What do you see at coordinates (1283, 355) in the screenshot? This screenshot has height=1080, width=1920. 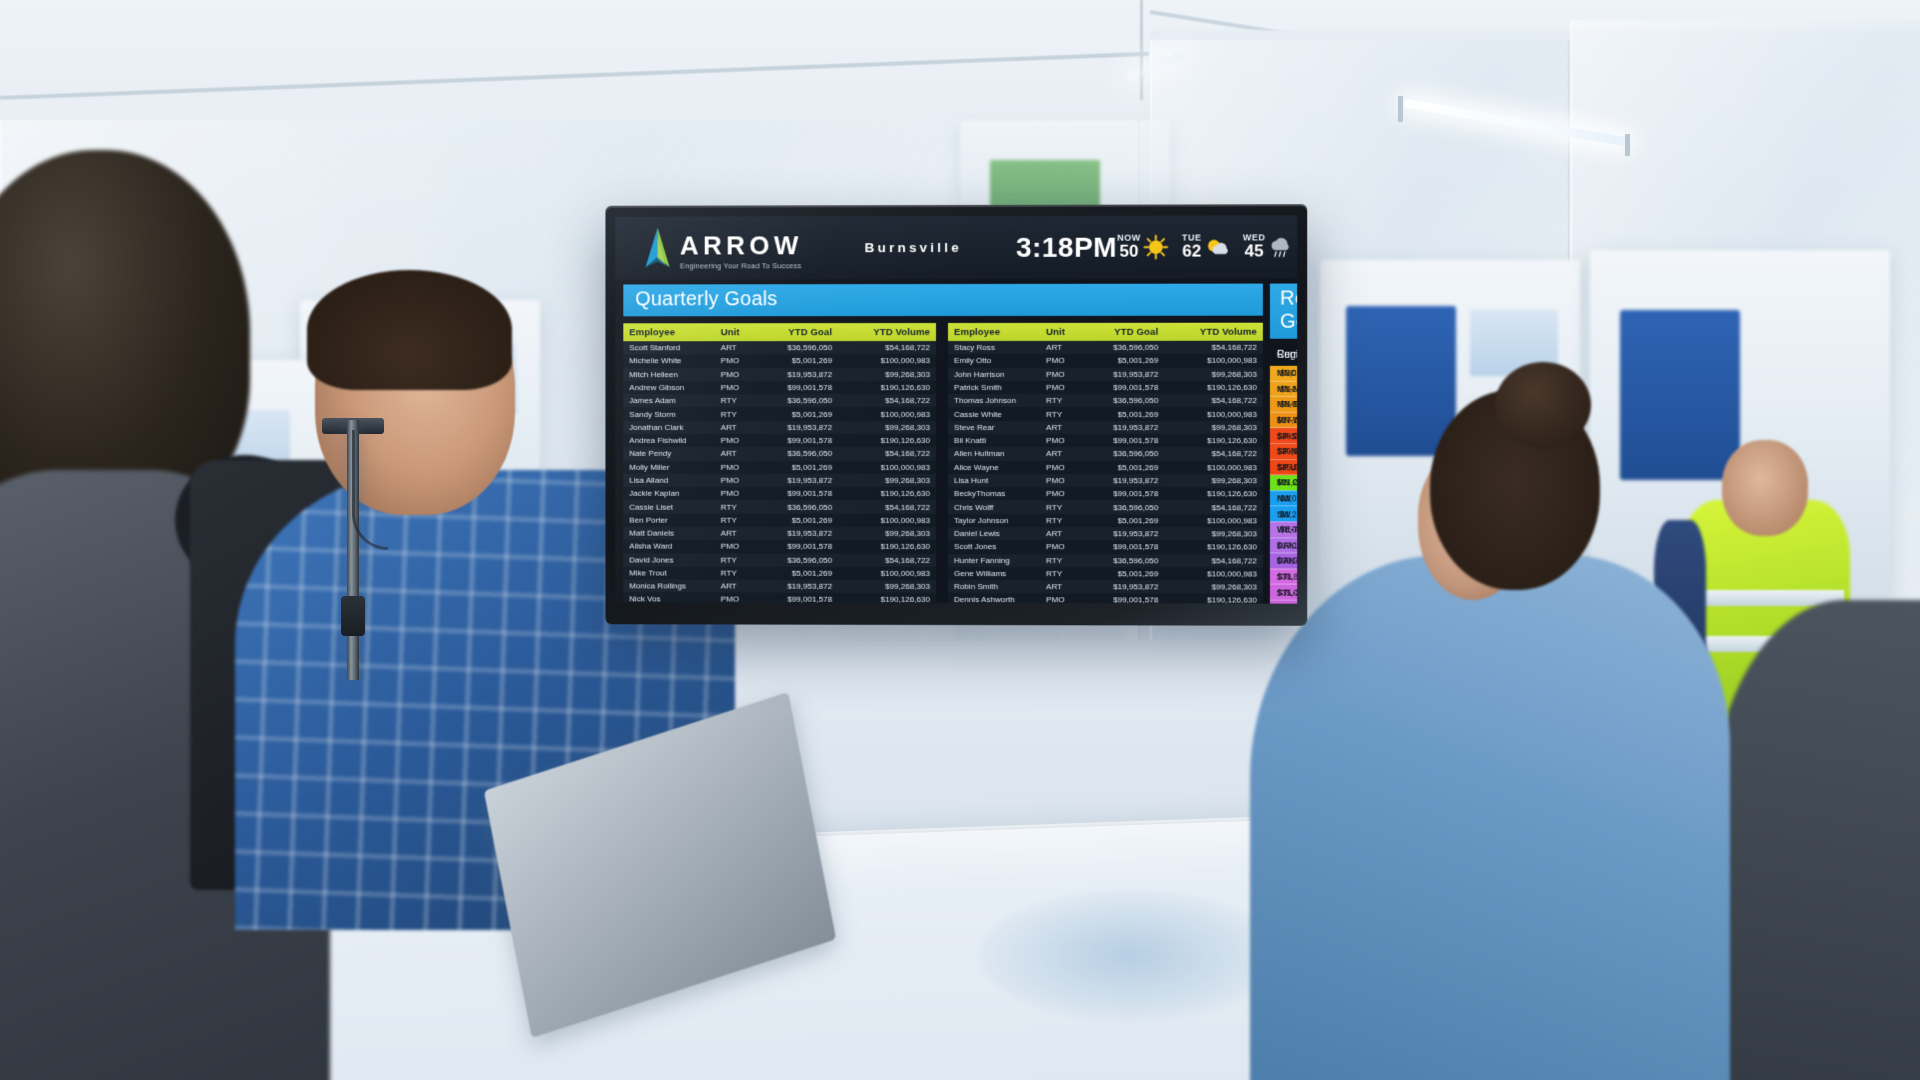 I see `table-head: Region Currently Goal` at bounding box center [1283, 355].